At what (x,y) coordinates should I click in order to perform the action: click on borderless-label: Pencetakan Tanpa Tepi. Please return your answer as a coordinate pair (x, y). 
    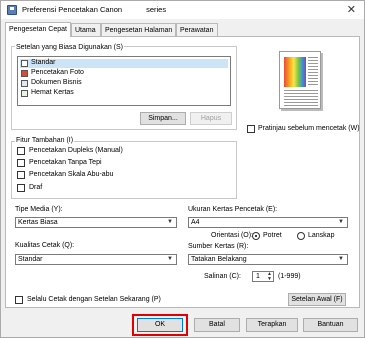
    Looking at the image, I should click on (65, 162).